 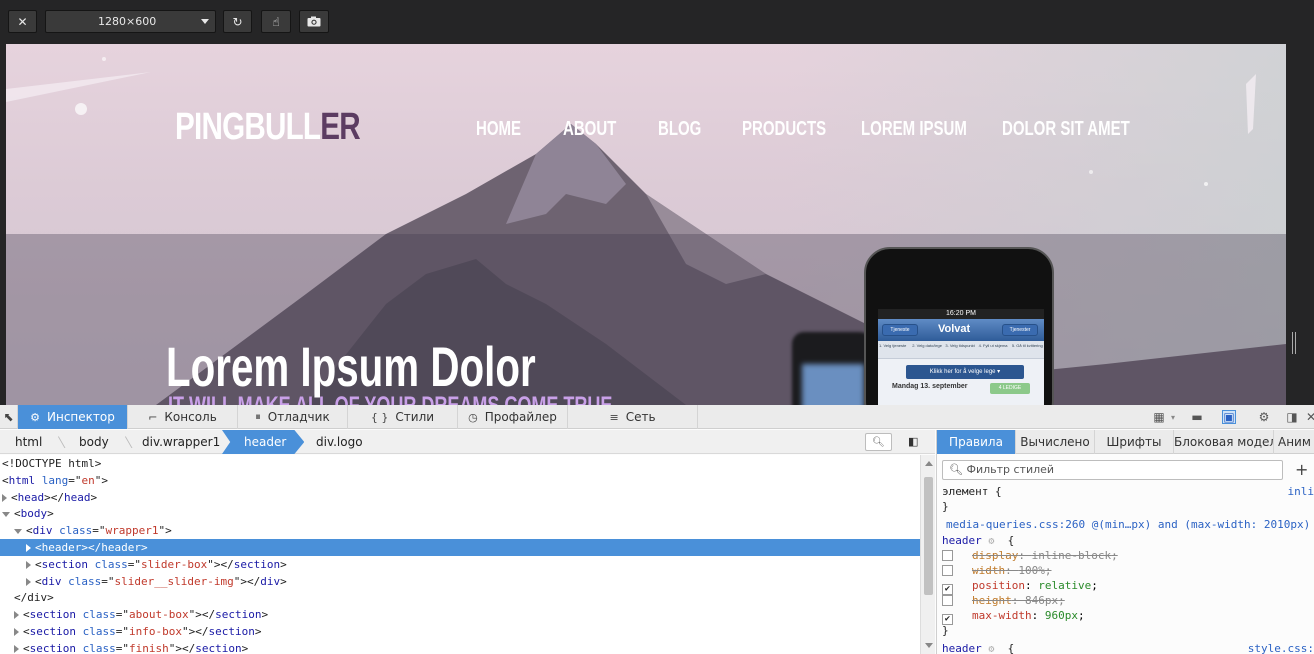 I want to click on css-declaration: ✔ position: relative;, so click(x=1020, y=586).